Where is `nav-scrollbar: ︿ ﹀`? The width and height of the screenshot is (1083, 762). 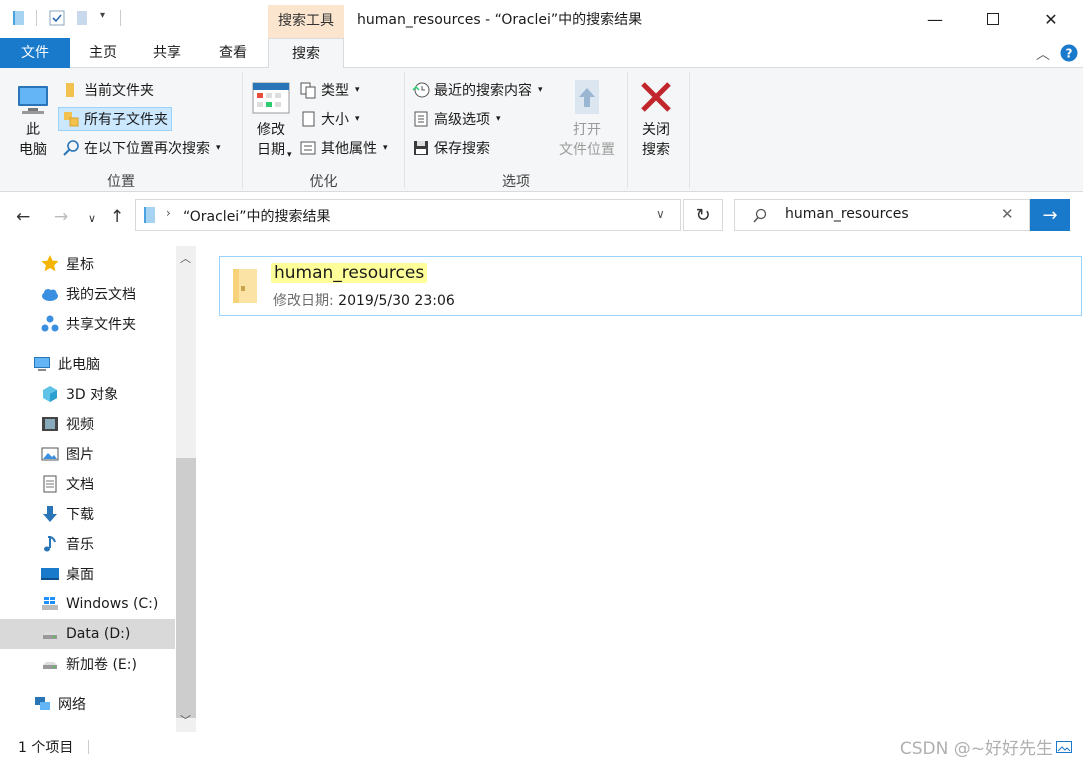 nav-scrollbar: ︿ ﹀ is located at coordinates (186, 489).